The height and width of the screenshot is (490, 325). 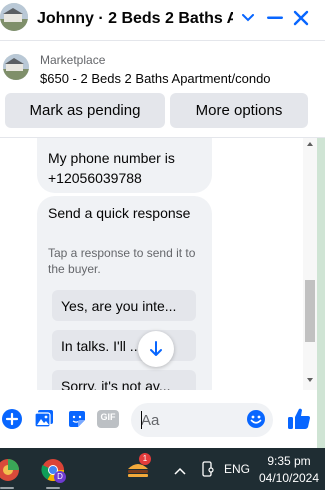 I want to click on thumbs-up-icon, so click(x=299, y=419).